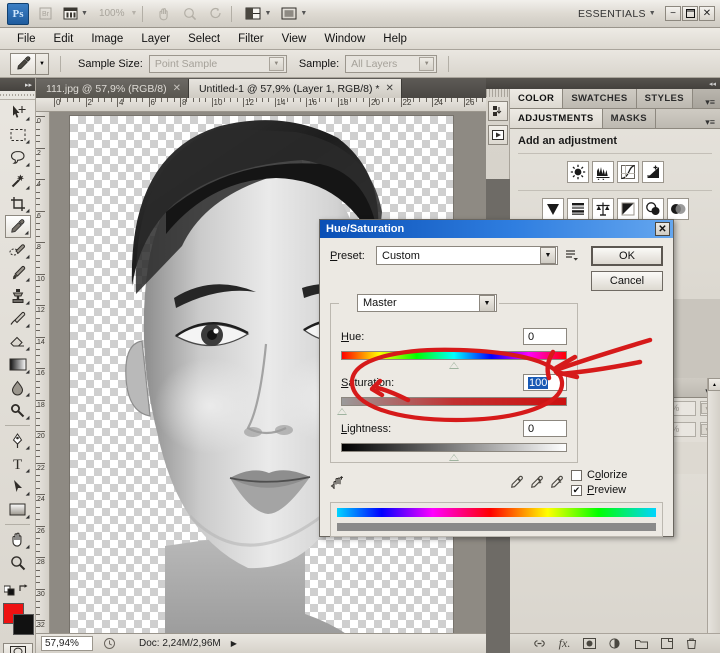  What do you see at coordinates (497, 93) in the screenshot?
I see `panel-strip-grip` at bounding box center [497, 93].